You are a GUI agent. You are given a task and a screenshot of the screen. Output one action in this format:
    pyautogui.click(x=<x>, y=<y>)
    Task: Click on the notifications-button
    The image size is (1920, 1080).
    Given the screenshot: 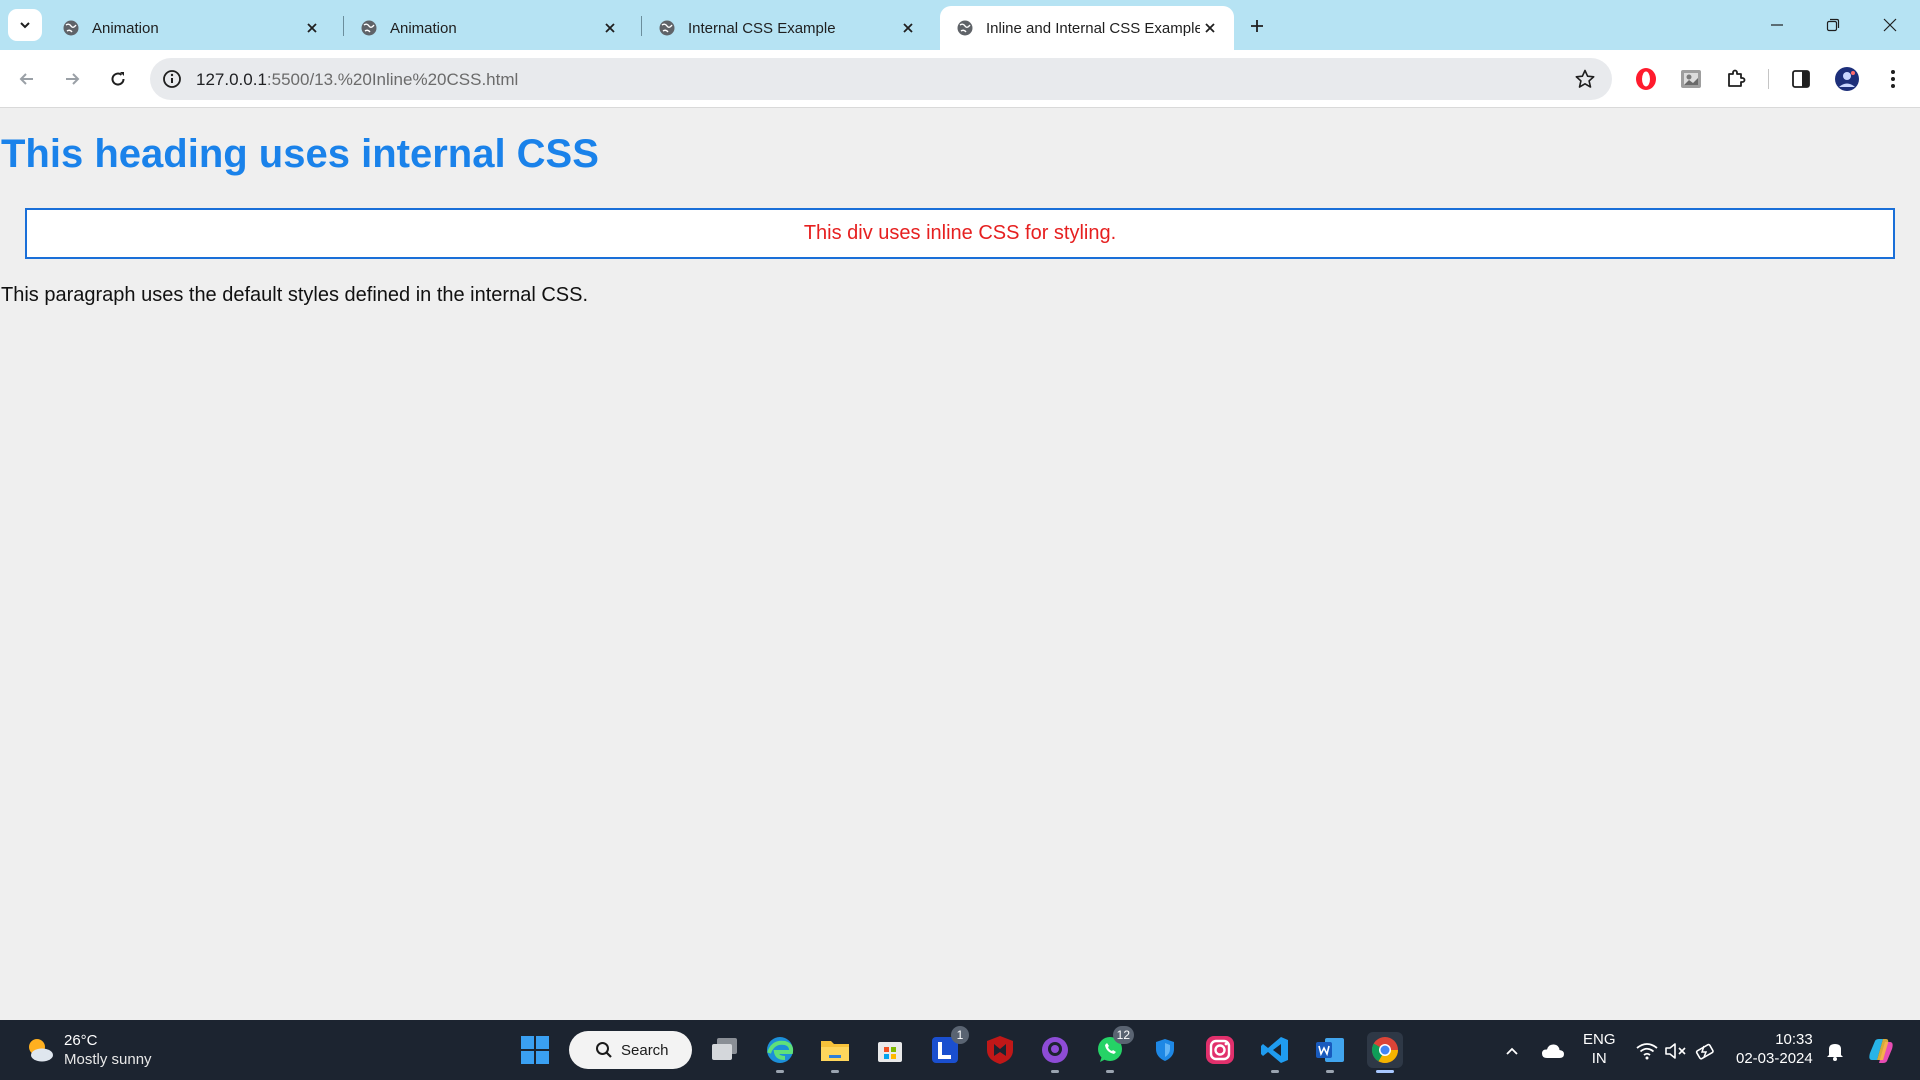 What is the action you would take?
    pyautogui.click(x=1835, y=1051)
    